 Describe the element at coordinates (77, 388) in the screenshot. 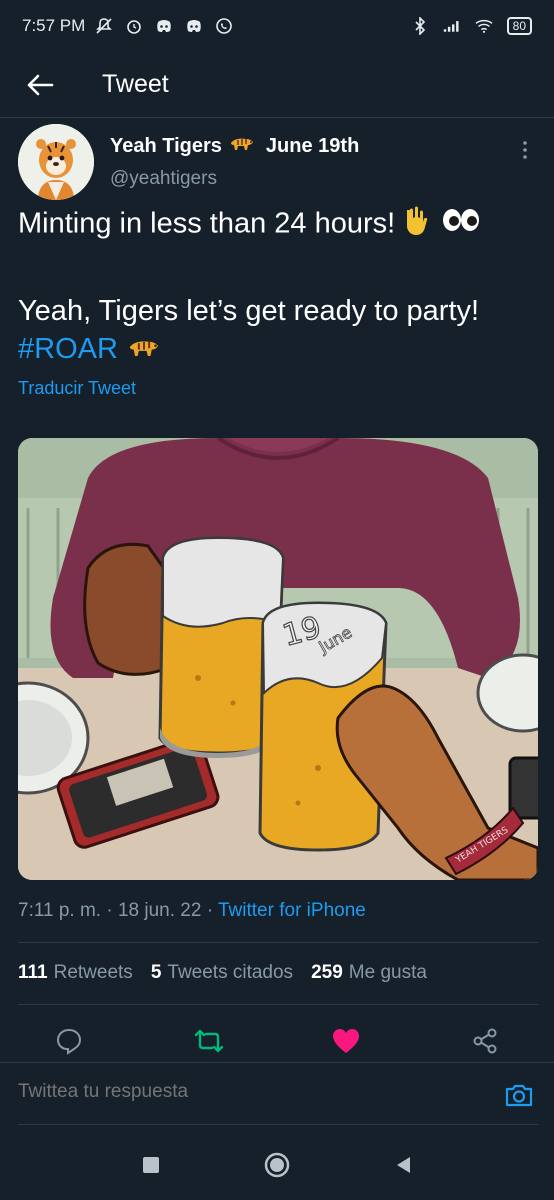

I see `translate-tweet-link: Traducir Tweet` at that location.